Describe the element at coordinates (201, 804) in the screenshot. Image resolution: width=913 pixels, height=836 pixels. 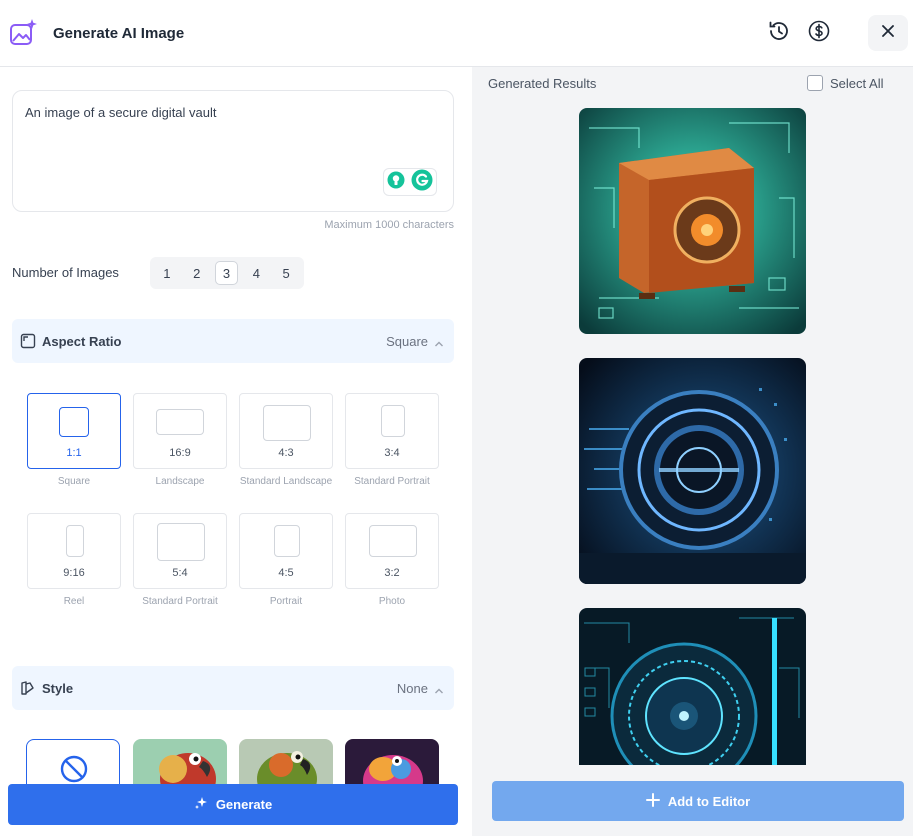
I see `sparkle-icon` at that location.